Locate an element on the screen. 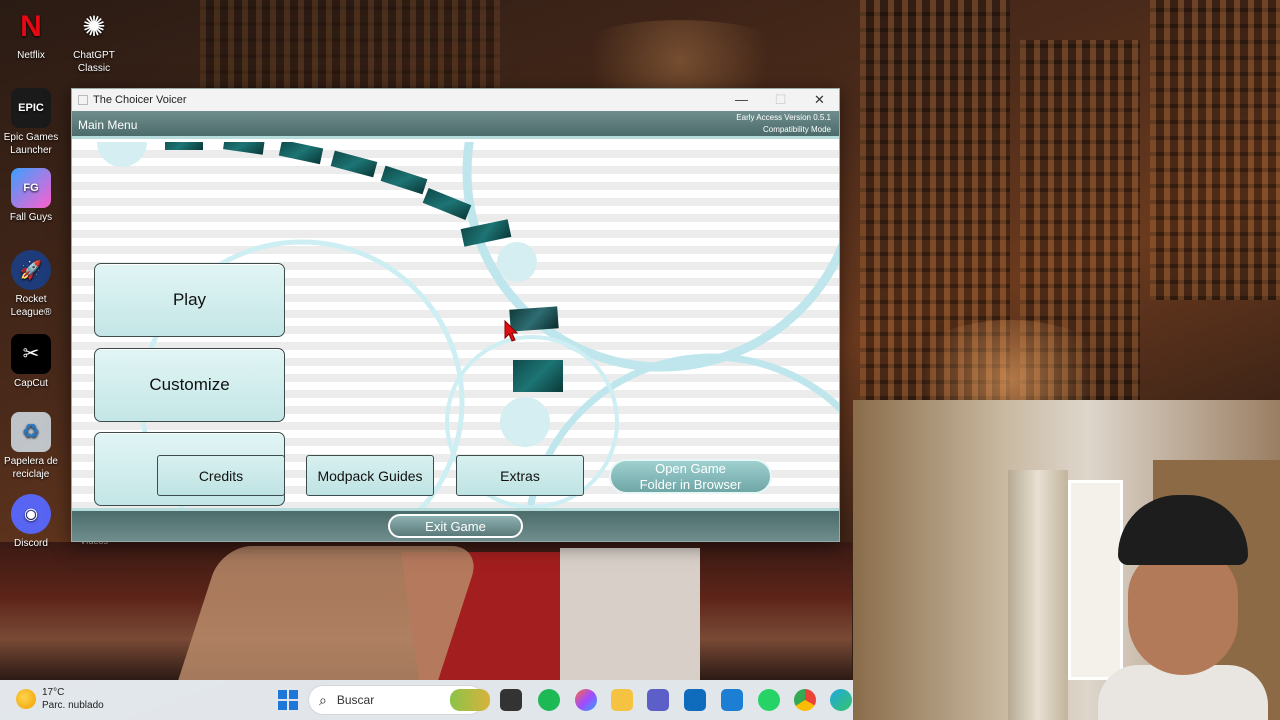 The image size is (1280, 720). desktop-icon-capcut: ✂ CapCut is located at coordinates (31, 362).